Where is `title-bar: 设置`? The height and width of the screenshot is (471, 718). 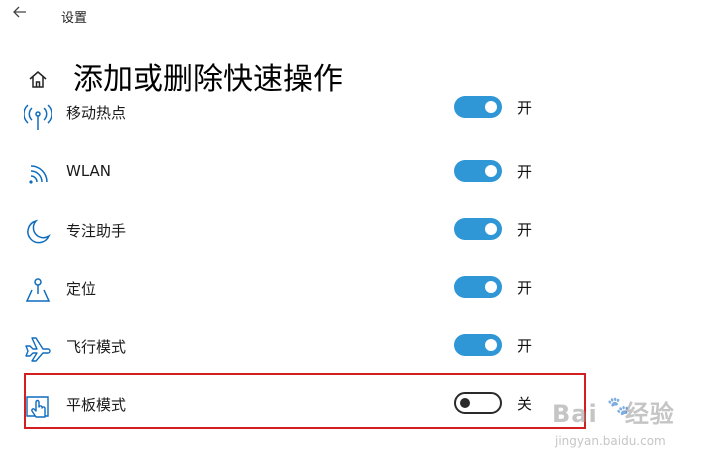 title-bar: 设置 is located at coordinates (359, 16).